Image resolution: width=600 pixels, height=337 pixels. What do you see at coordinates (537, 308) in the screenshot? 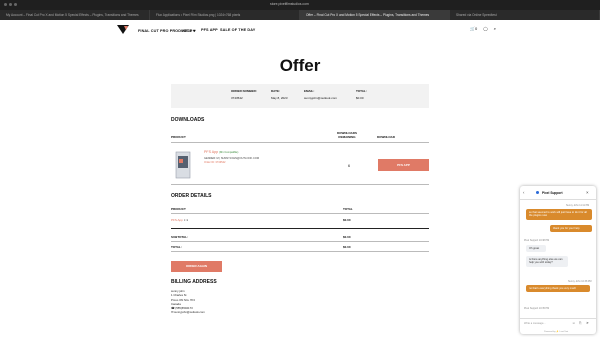
I see `chat-timestamp: Pixel Support 10:35 PM` at bounding box center [537, 308].